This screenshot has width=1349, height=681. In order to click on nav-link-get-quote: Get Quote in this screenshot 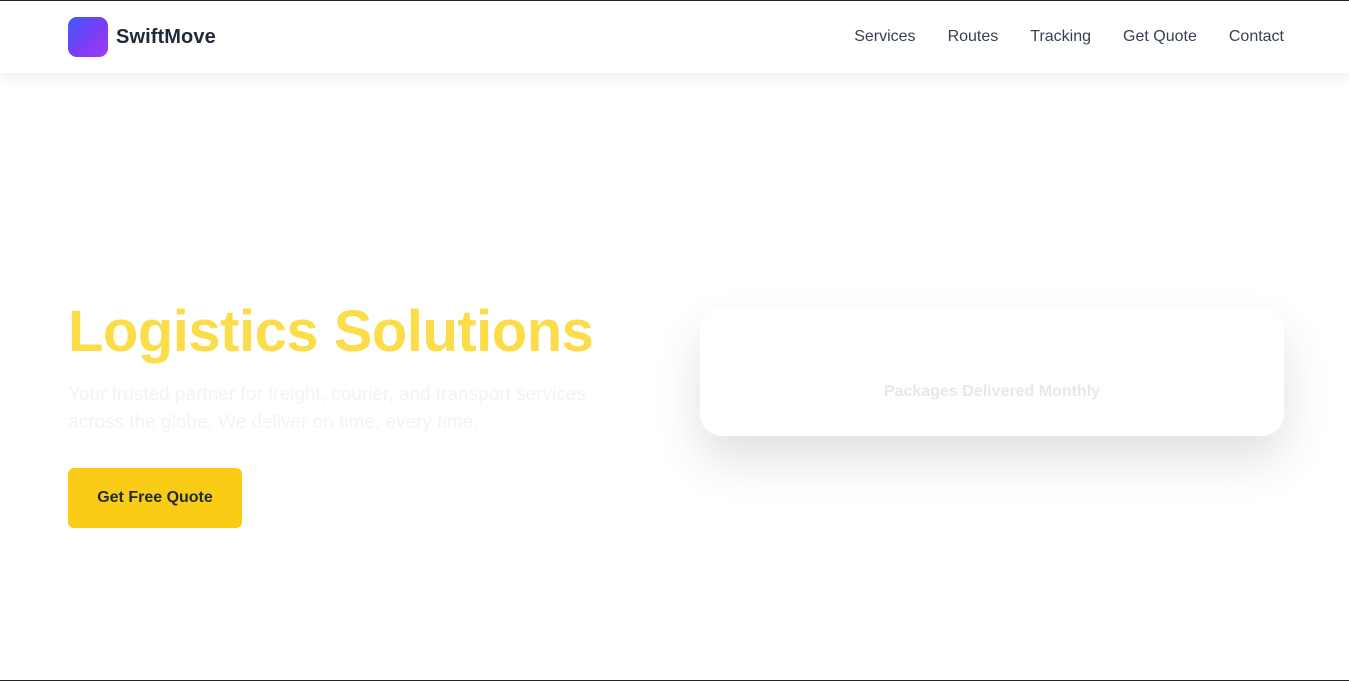, I will do `click(1160, 37)`.